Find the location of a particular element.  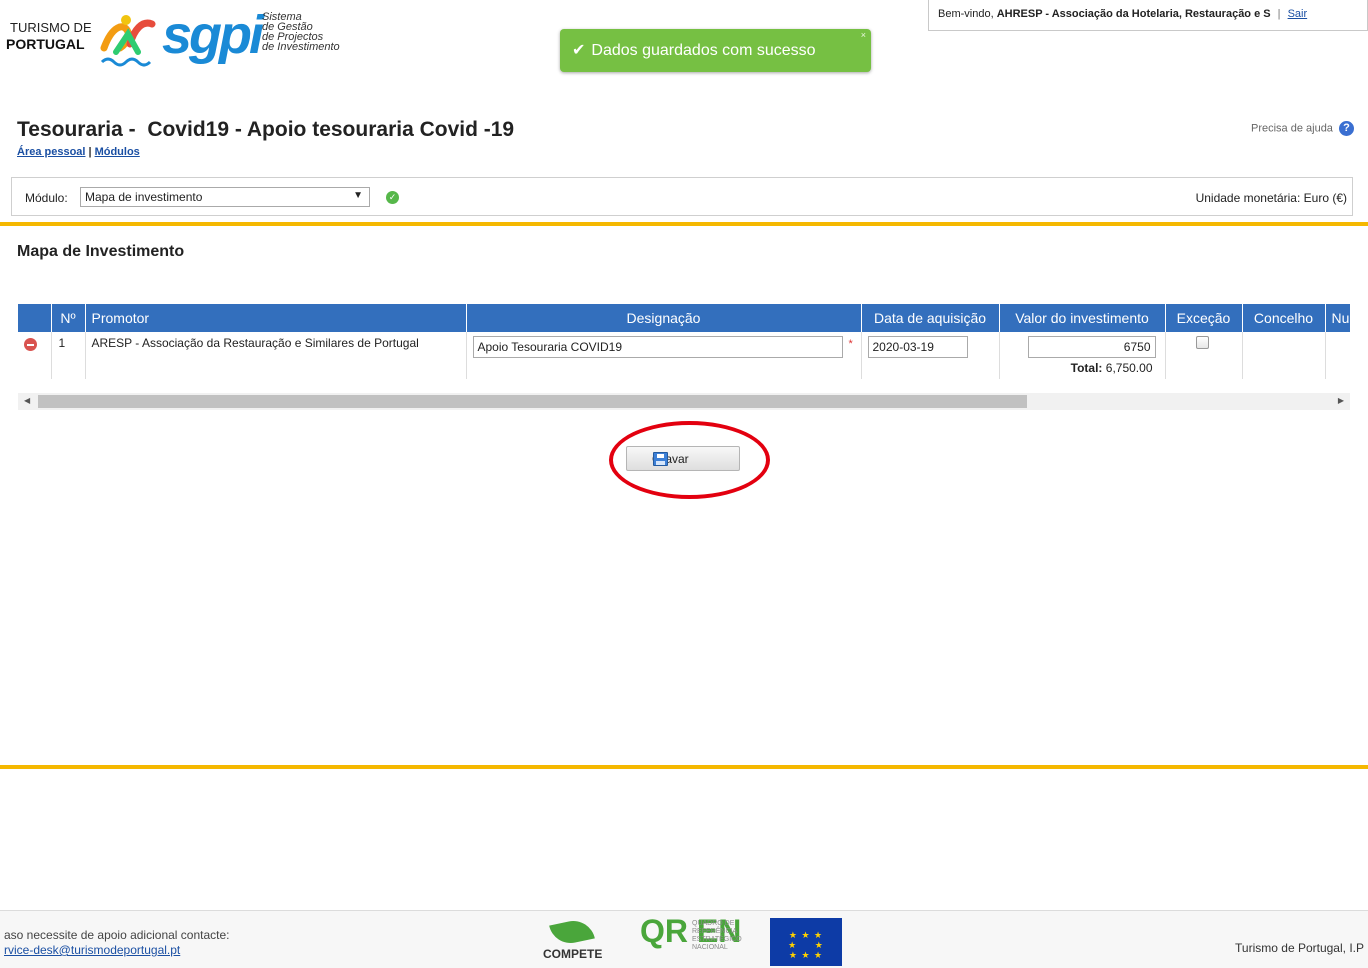

turismo-portugal-logo: TURISMO DE PORTUGAL is located at coordinates (49, 36).